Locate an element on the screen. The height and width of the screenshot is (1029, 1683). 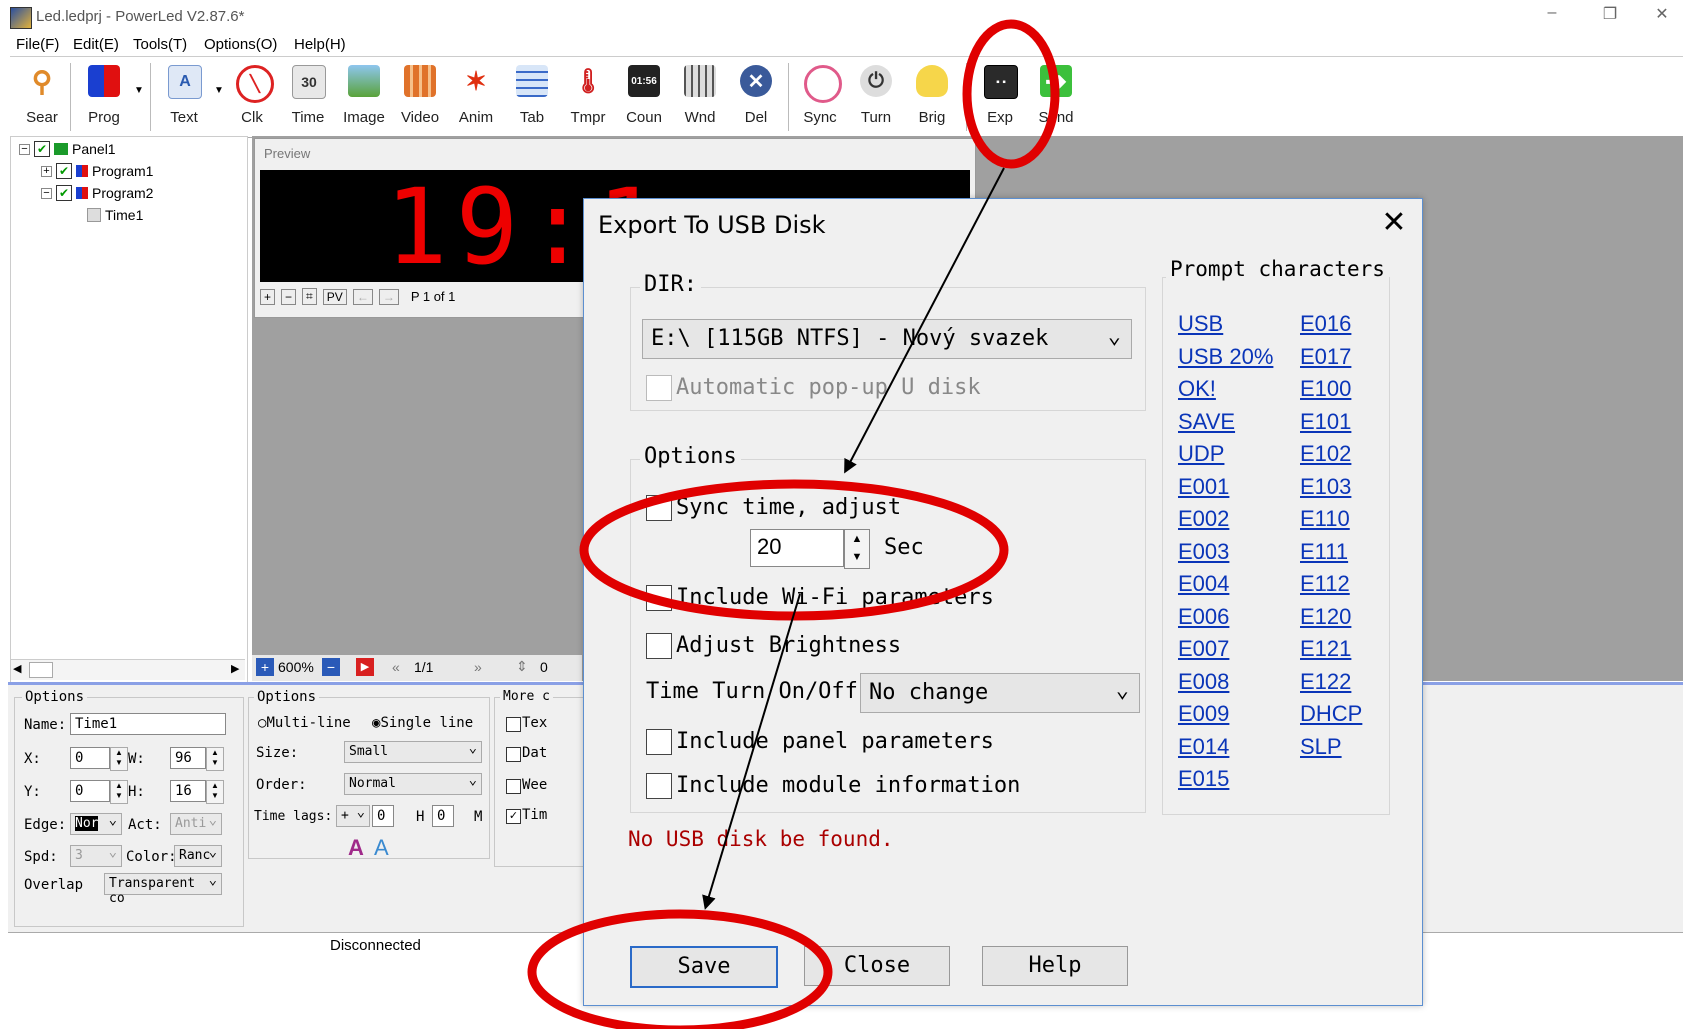
prompt-link-e017: E017 is located at coordinates (1325, 357).